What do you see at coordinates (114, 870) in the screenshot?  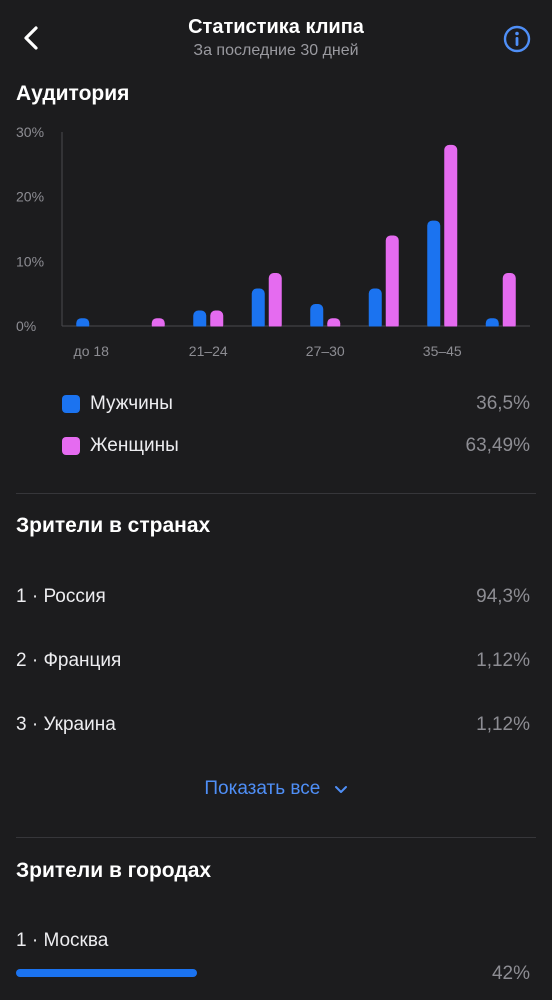 I see `cities-title: Зрители в городах` at bounding box center [114, 870].